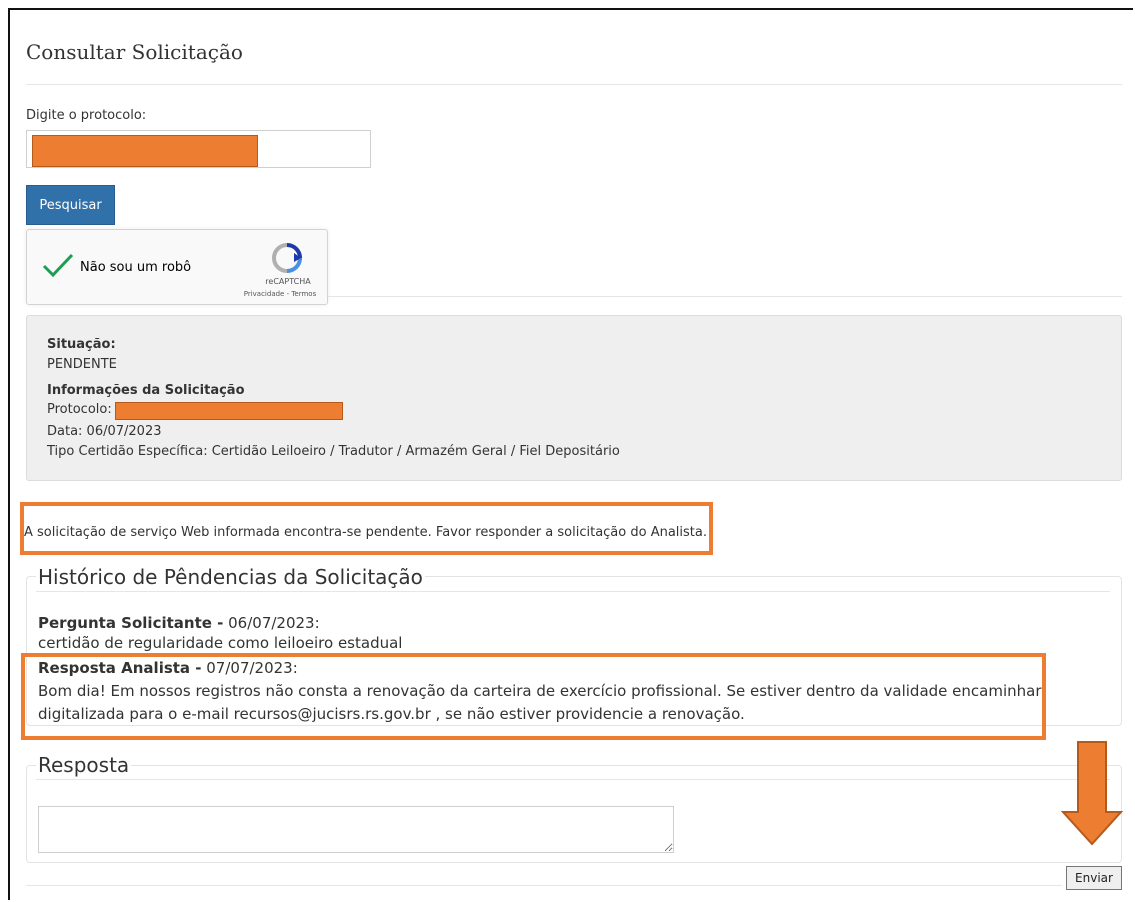 The width and height of the screenshot is (1135, 902). What do you see at coordinates (725, 296) in the screenshot?
I see `captcha-divider` at bounding box center [725, 296].